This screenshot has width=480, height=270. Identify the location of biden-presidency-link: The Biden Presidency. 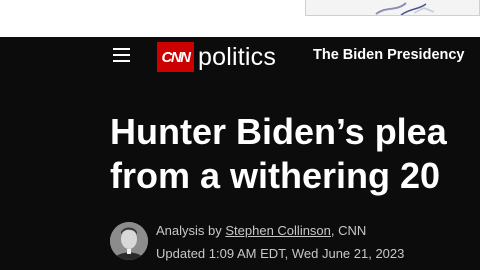
(389, 55).